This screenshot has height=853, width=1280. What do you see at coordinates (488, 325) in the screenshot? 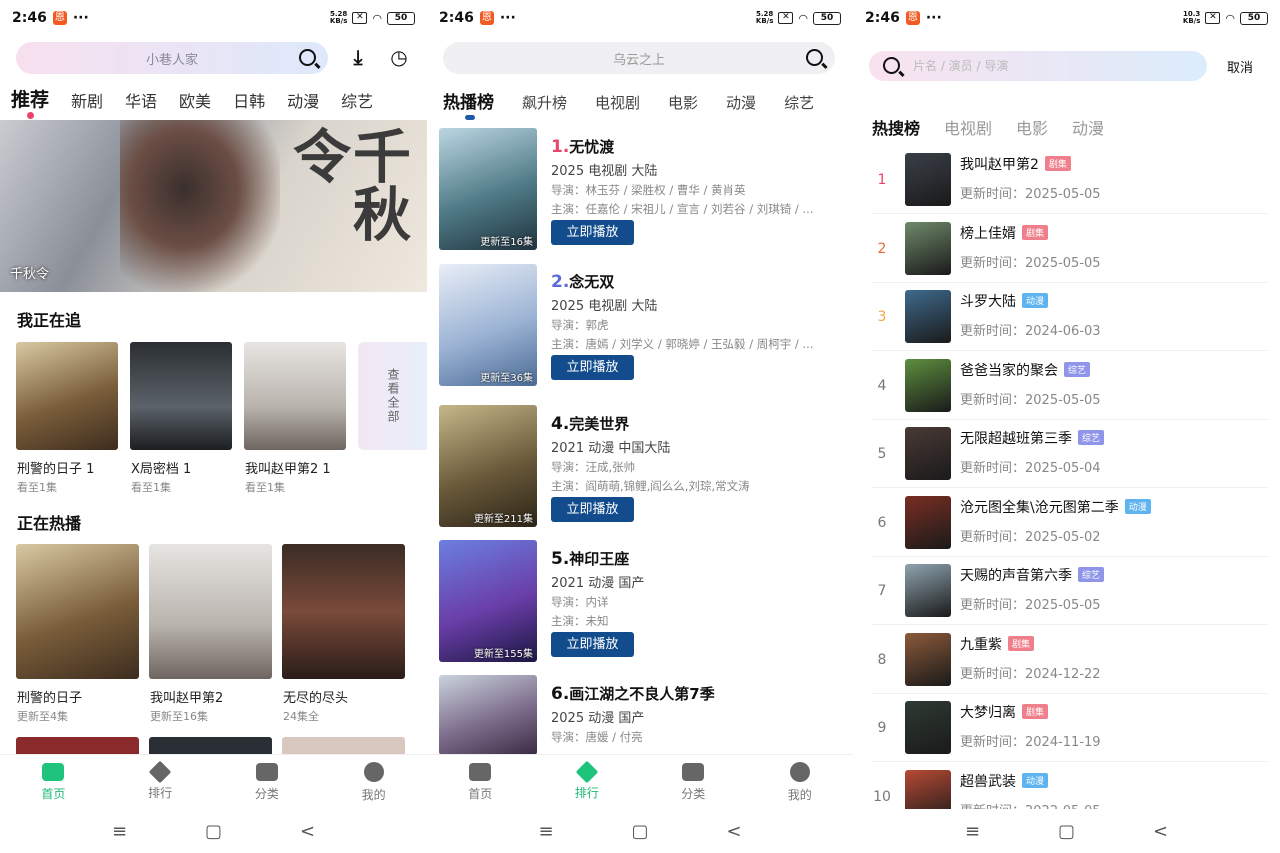
I see `rank-poster-2: 更新至36集` at bounding box center [488, 325].